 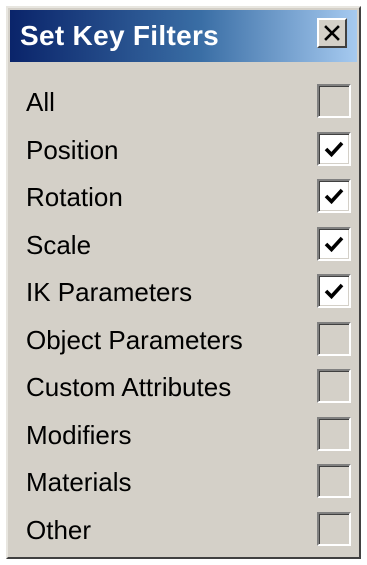 What do you see at coordinates (183, 484) in the screenshot?
I see `filter-row-materials: Materials` at bounding box center [183, 484].